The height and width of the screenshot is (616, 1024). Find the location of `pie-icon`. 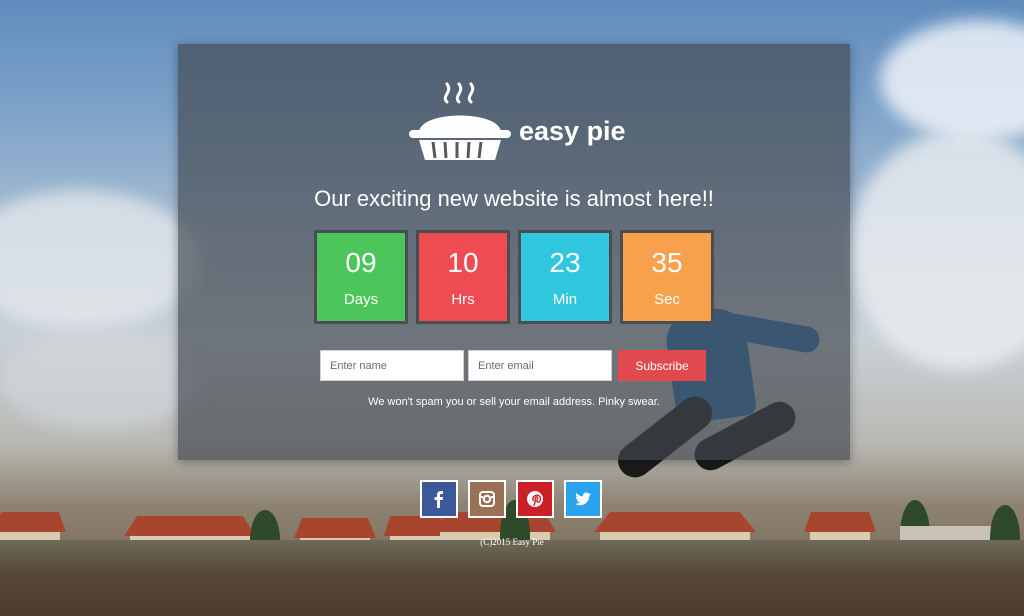

pie-icon is located at coordinates (460, 121).